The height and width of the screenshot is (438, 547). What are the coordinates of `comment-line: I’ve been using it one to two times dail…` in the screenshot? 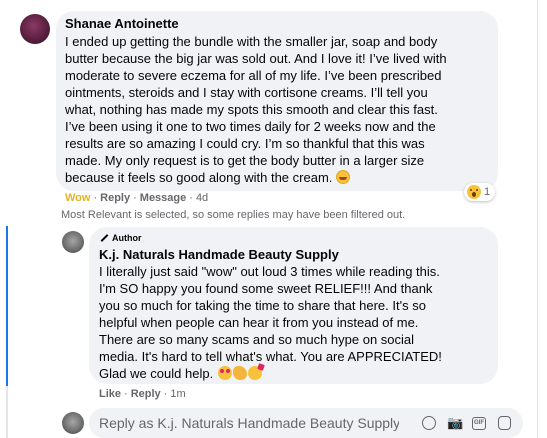 It's located at (250, 126).